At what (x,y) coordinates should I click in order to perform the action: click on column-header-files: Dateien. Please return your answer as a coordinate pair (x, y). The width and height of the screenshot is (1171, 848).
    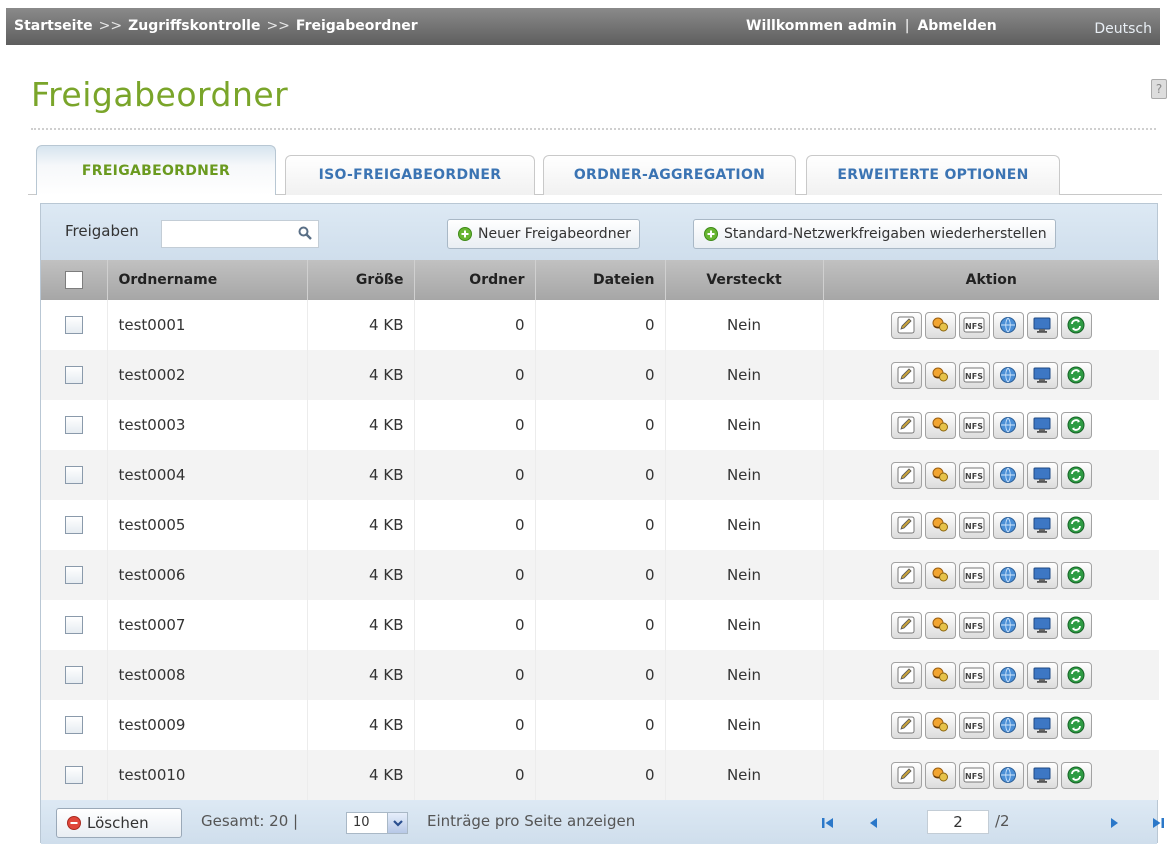
    Looking at the image, I should click on (599, 280).